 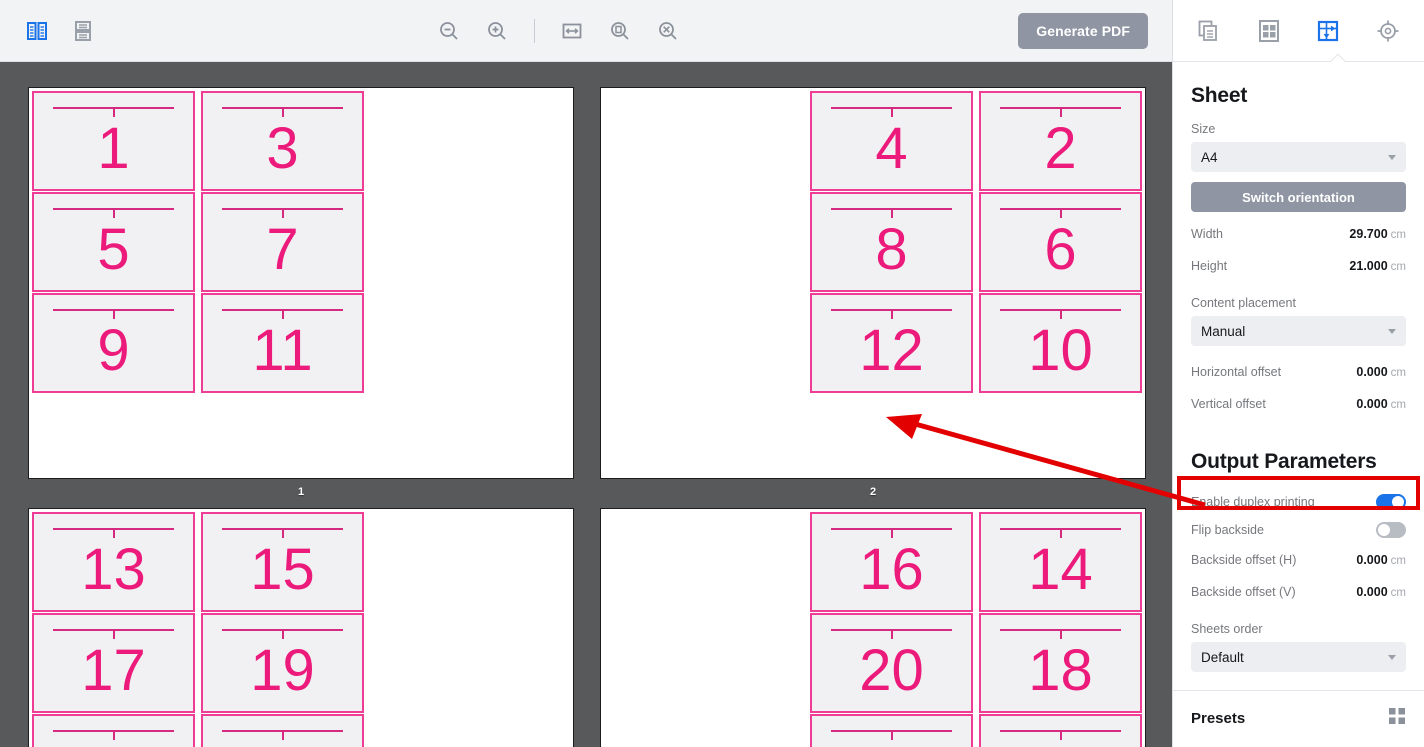 What do you see at coordinates (1298, 331) in the screenshot?
I see `content-placement-select: Manual` at bounding box center [1298, 331].